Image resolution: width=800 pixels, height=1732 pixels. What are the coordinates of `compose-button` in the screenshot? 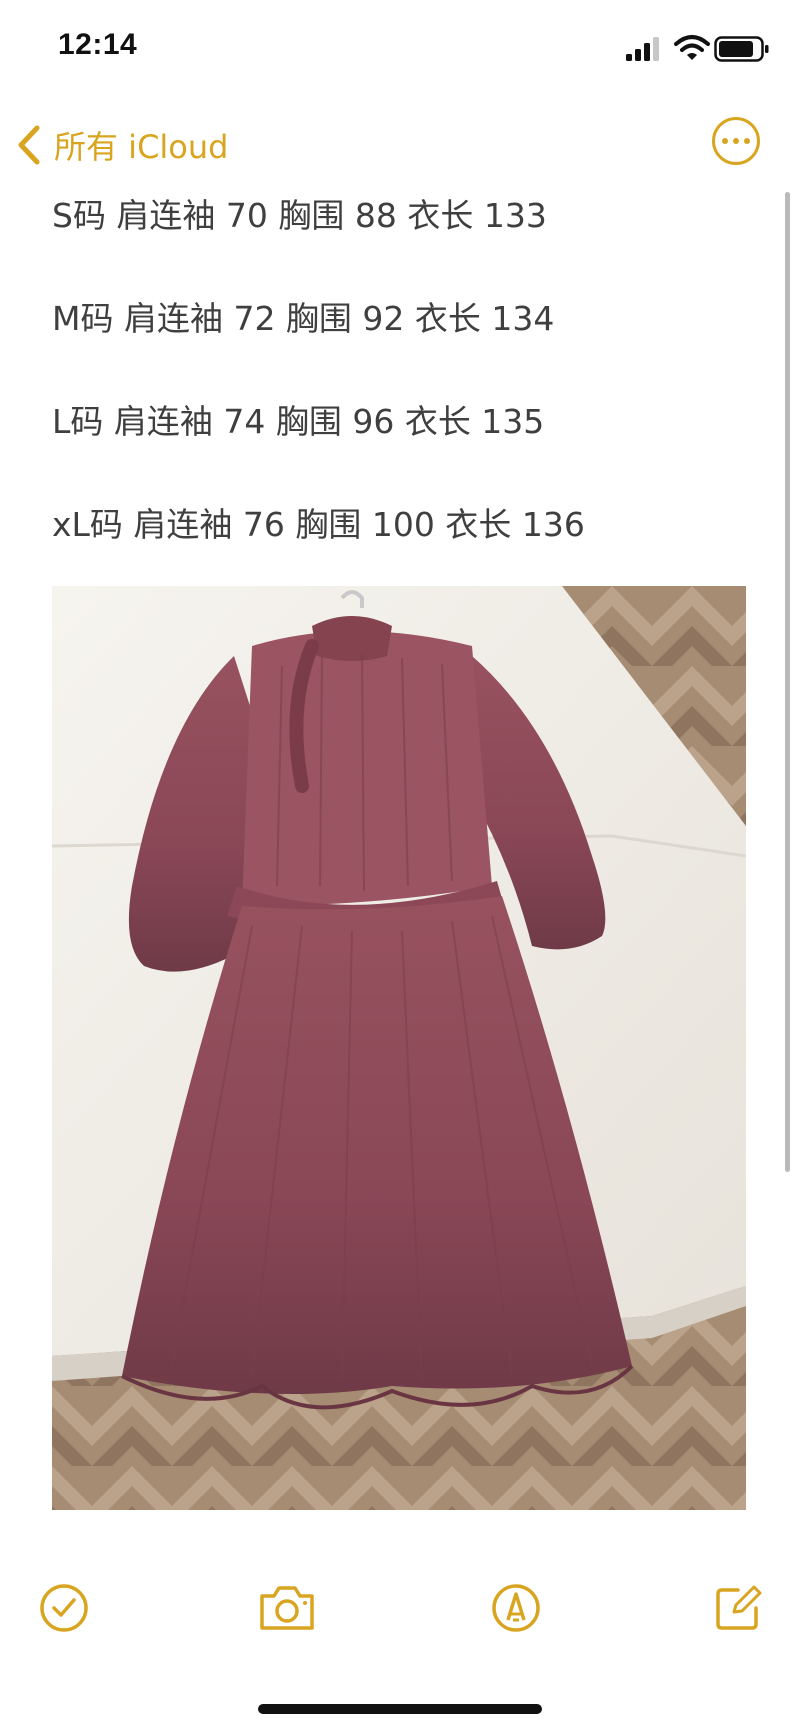 It's located at (738, 1608).